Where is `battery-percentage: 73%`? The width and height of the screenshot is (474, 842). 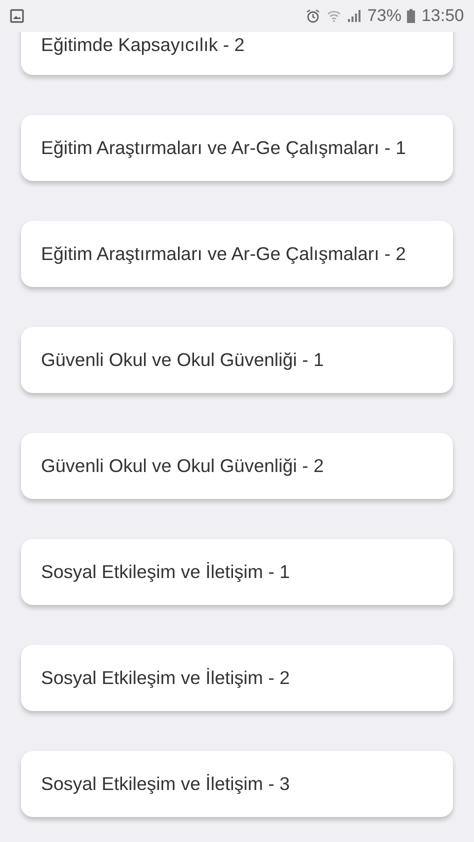
battery-percentage: 73% is located at coordinates (384, 16).